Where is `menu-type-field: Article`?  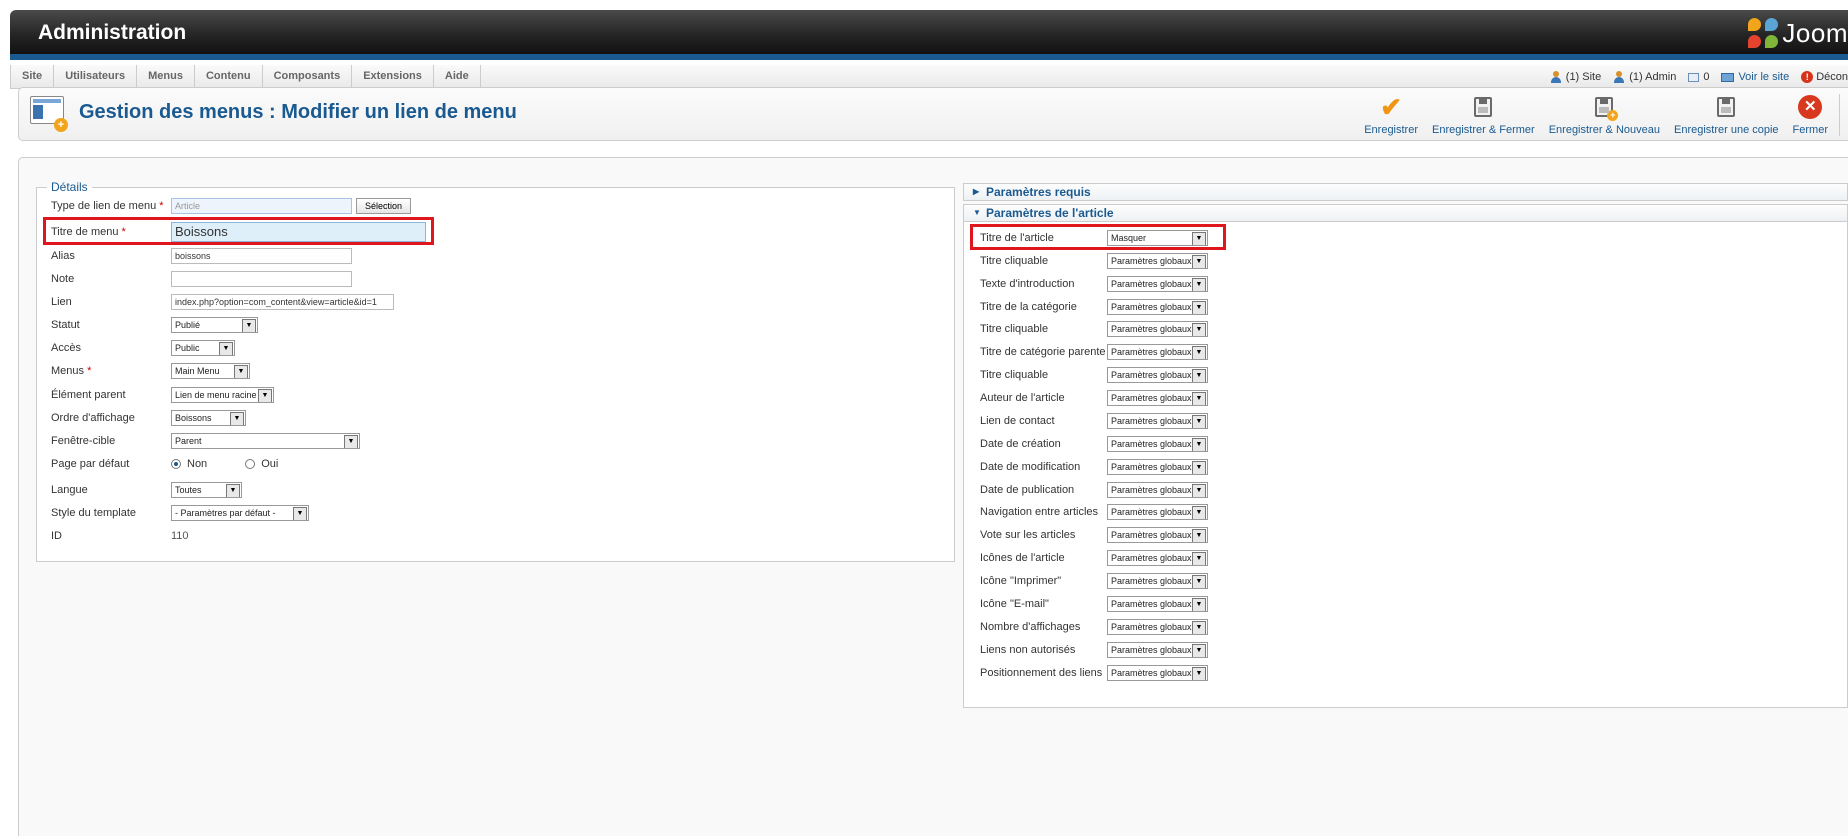
menu-type-field: Article is located at coordinates (261, 206).